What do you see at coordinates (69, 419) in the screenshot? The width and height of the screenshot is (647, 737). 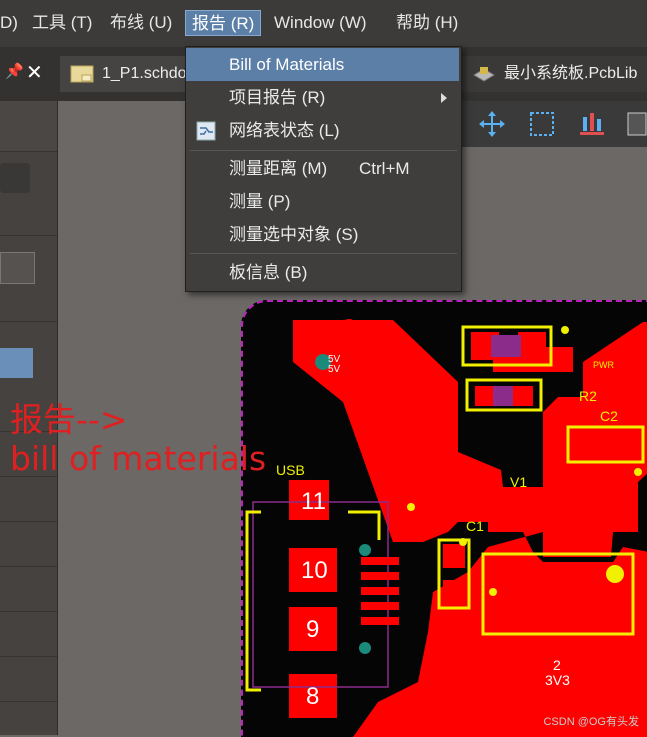 I see `annotation-line-1: 报告-->` at bounding box center [69, 419].